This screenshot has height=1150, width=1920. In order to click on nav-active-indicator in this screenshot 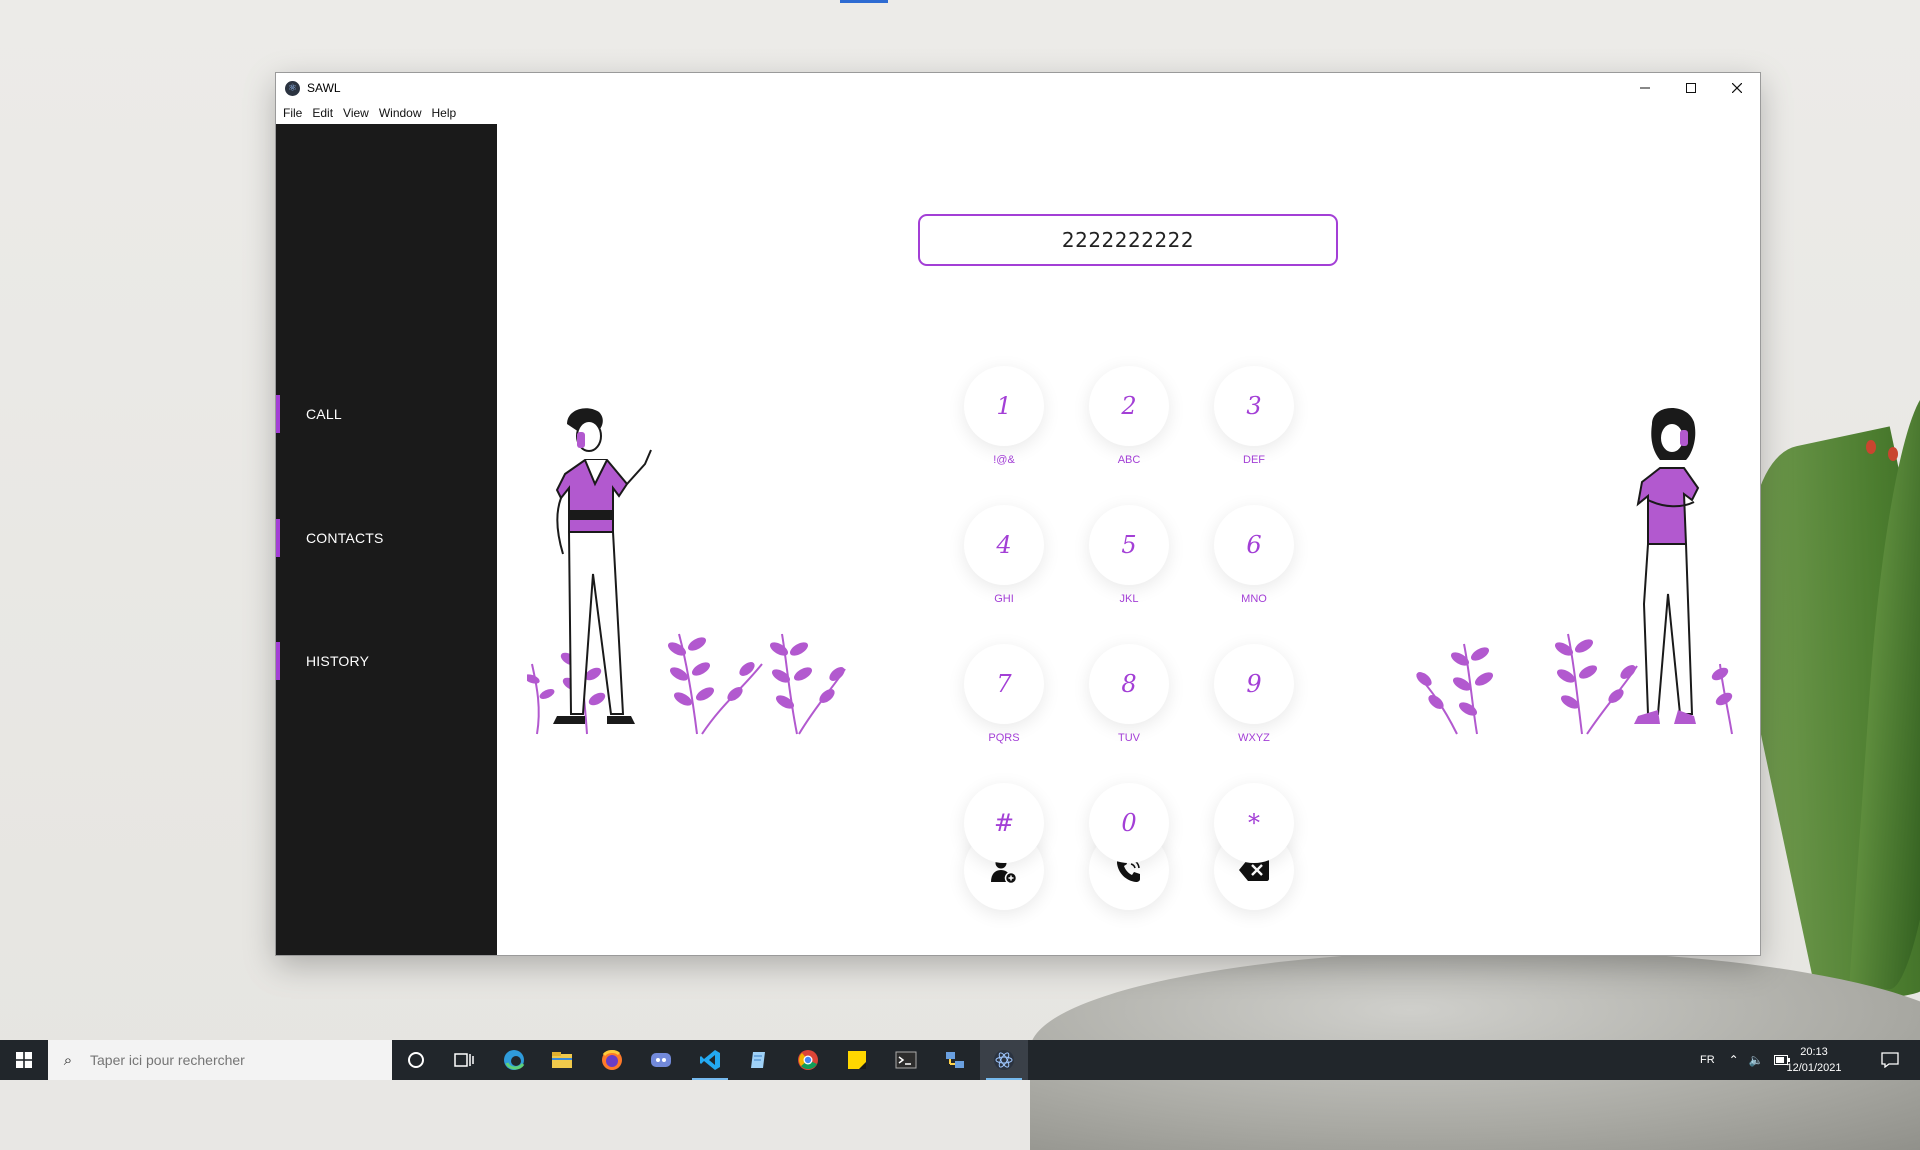, I will do `click(278, 414)`.